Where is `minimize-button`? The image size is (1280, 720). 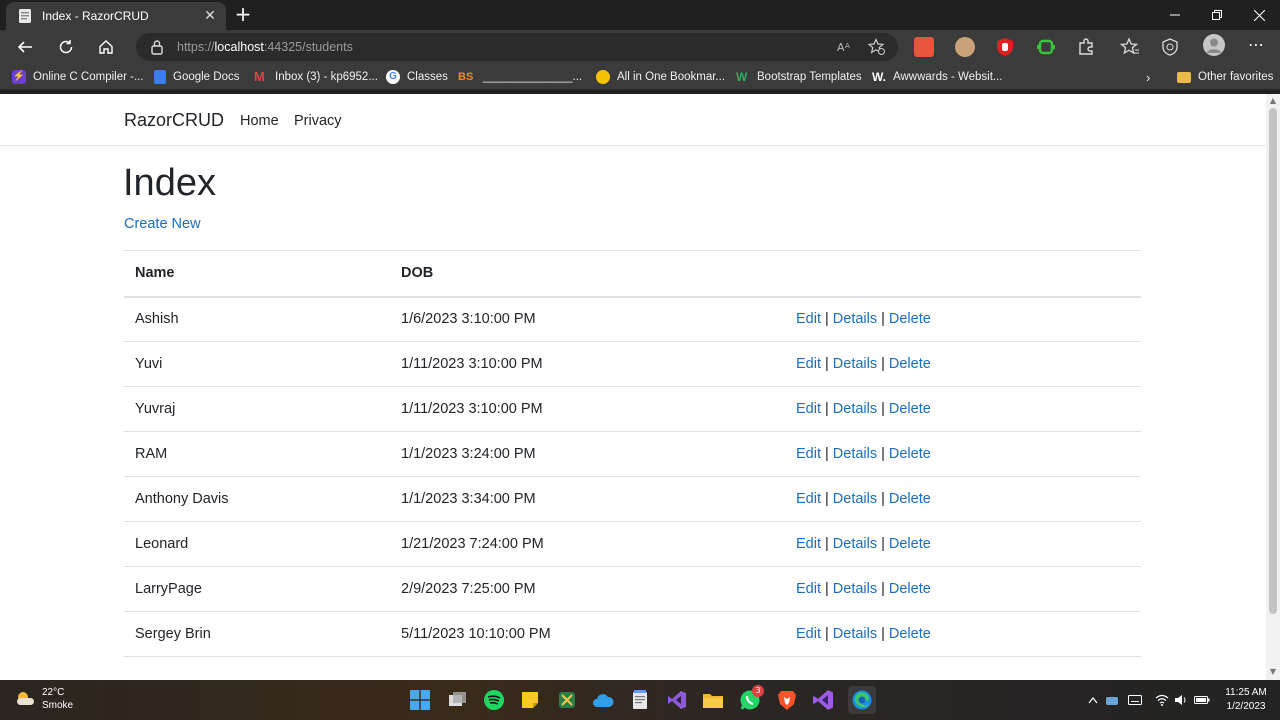
minimize-button is located at coordinates (1175, 15).